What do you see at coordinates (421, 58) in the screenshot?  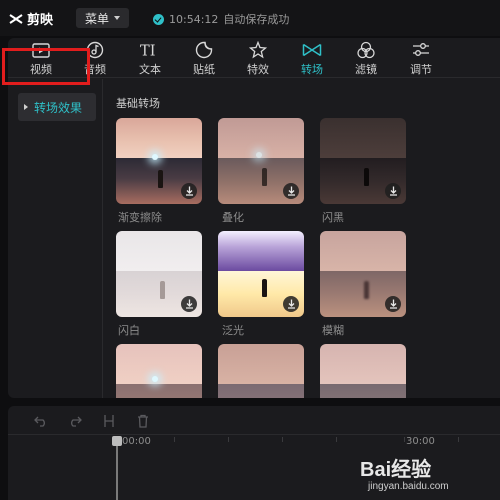 I see `tab-adjust: 调节` at bounding box center [421, 58].